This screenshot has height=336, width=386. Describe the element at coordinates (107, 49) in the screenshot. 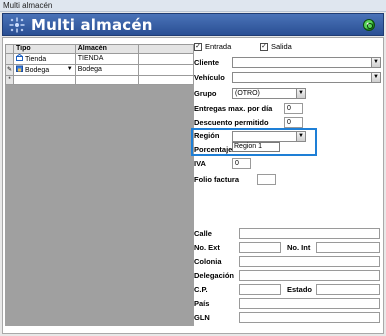

I see `column-header-almacen: Almacén` at that location.